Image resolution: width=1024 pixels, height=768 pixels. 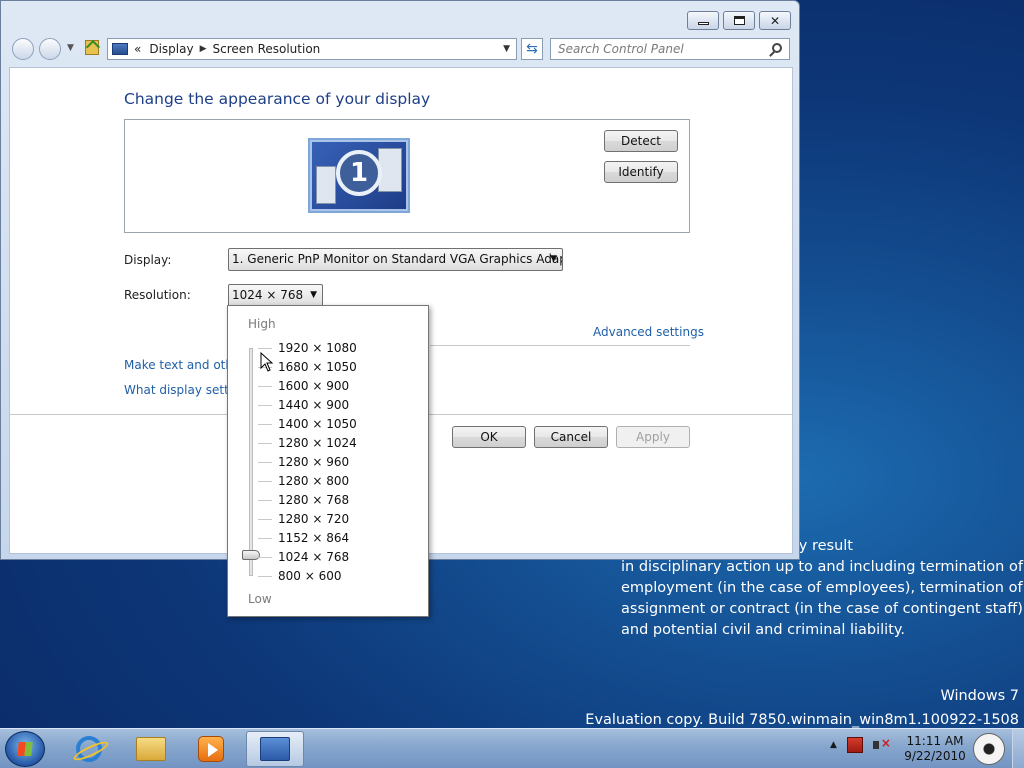 I want to click on notification-area: ▲, so click(x=860, y=744).